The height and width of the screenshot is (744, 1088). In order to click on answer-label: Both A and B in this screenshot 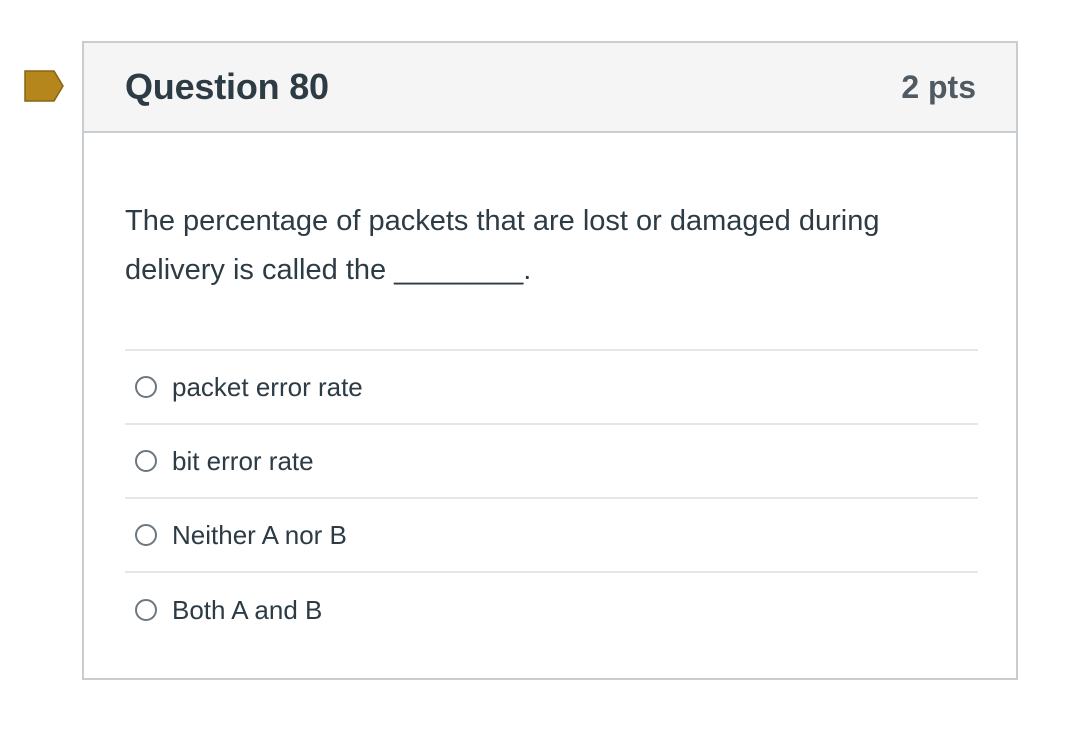, I will do `click(247, 610)`.